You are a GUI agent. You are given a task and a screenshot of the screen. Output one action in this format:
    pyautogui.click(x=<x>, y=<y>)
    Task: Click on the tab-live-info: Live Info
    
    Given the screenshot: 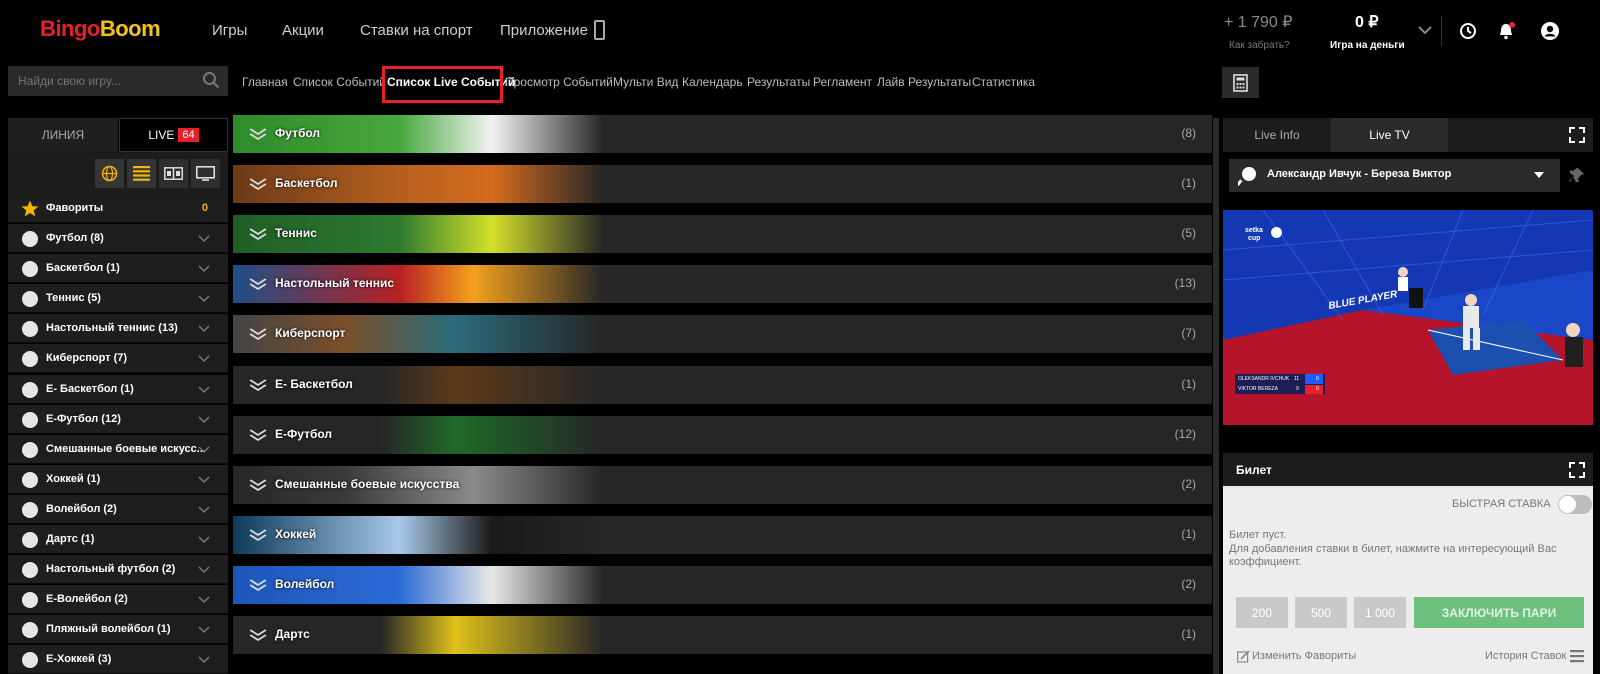 What is the action you would take?
    pyautogui.click(x=1277, y=135)
    